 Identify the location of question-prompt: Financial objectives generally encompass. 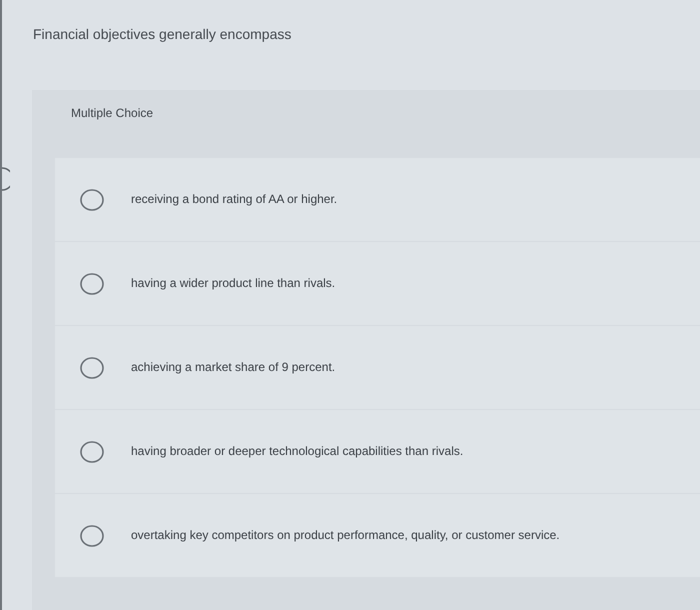
(162, 34).